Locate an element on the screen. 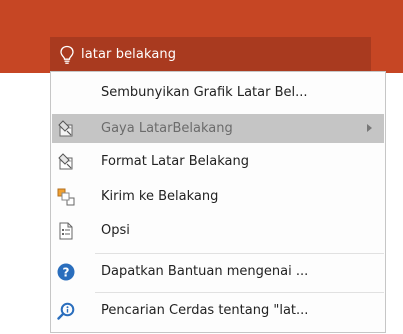 This screenshot has height=334, width=403. smart-lookup-icon is located at coordinates (66, 311).